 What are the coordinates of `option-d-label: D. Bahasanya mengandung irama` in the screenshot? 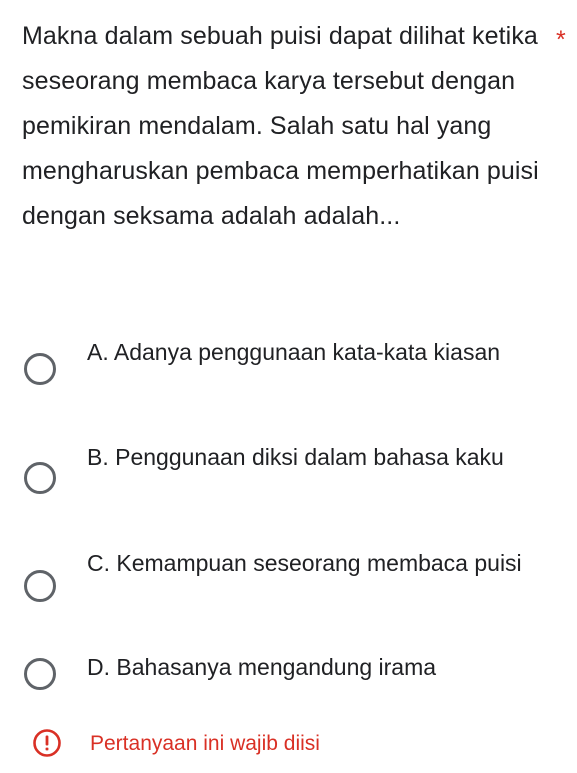 It's located at (317, 667).